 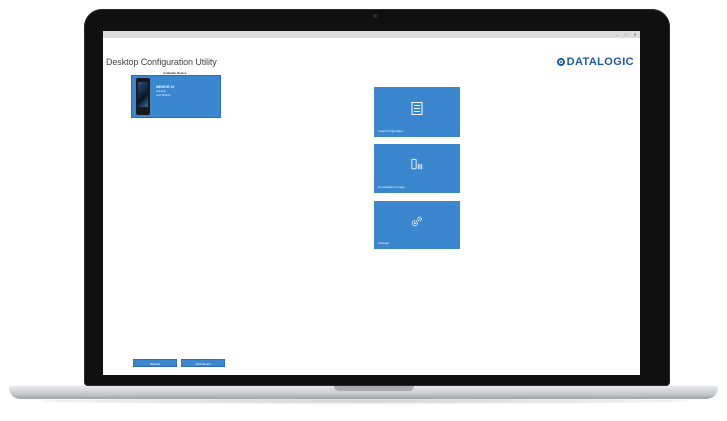 I want to click on document-list-icon, so click(x=417, y=108).